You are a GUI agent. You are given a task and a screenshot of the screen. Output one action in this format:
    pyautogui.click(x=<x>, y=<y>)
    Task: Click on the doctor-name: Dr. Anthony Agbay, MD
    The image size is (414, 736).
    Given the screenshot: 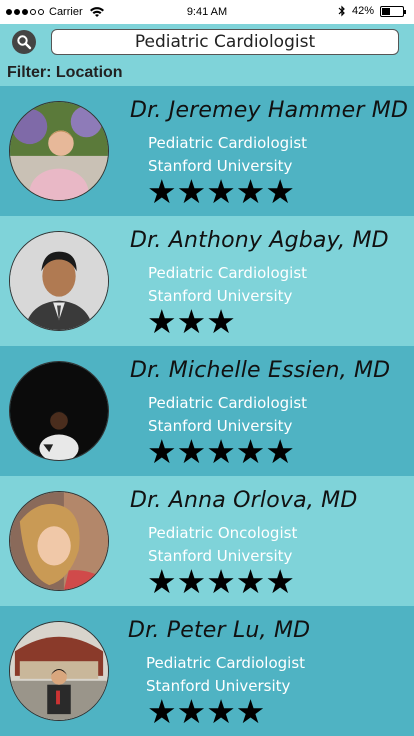 What is the action you would take?
    pyautogui.click(x=259, y=240)
    